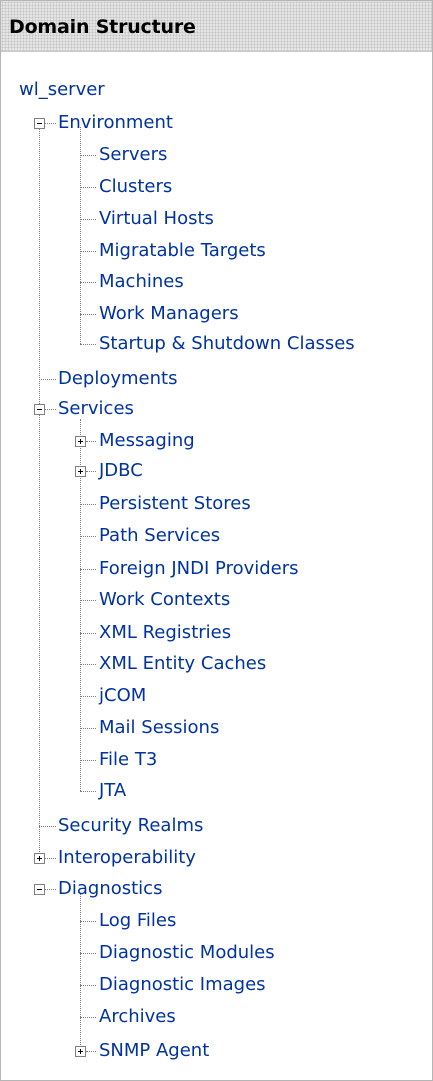 Image resolution: width=433 pixels, height=1081 pixels. I want to click on tree-item-jdbc: JDBC, so click(121, 471).